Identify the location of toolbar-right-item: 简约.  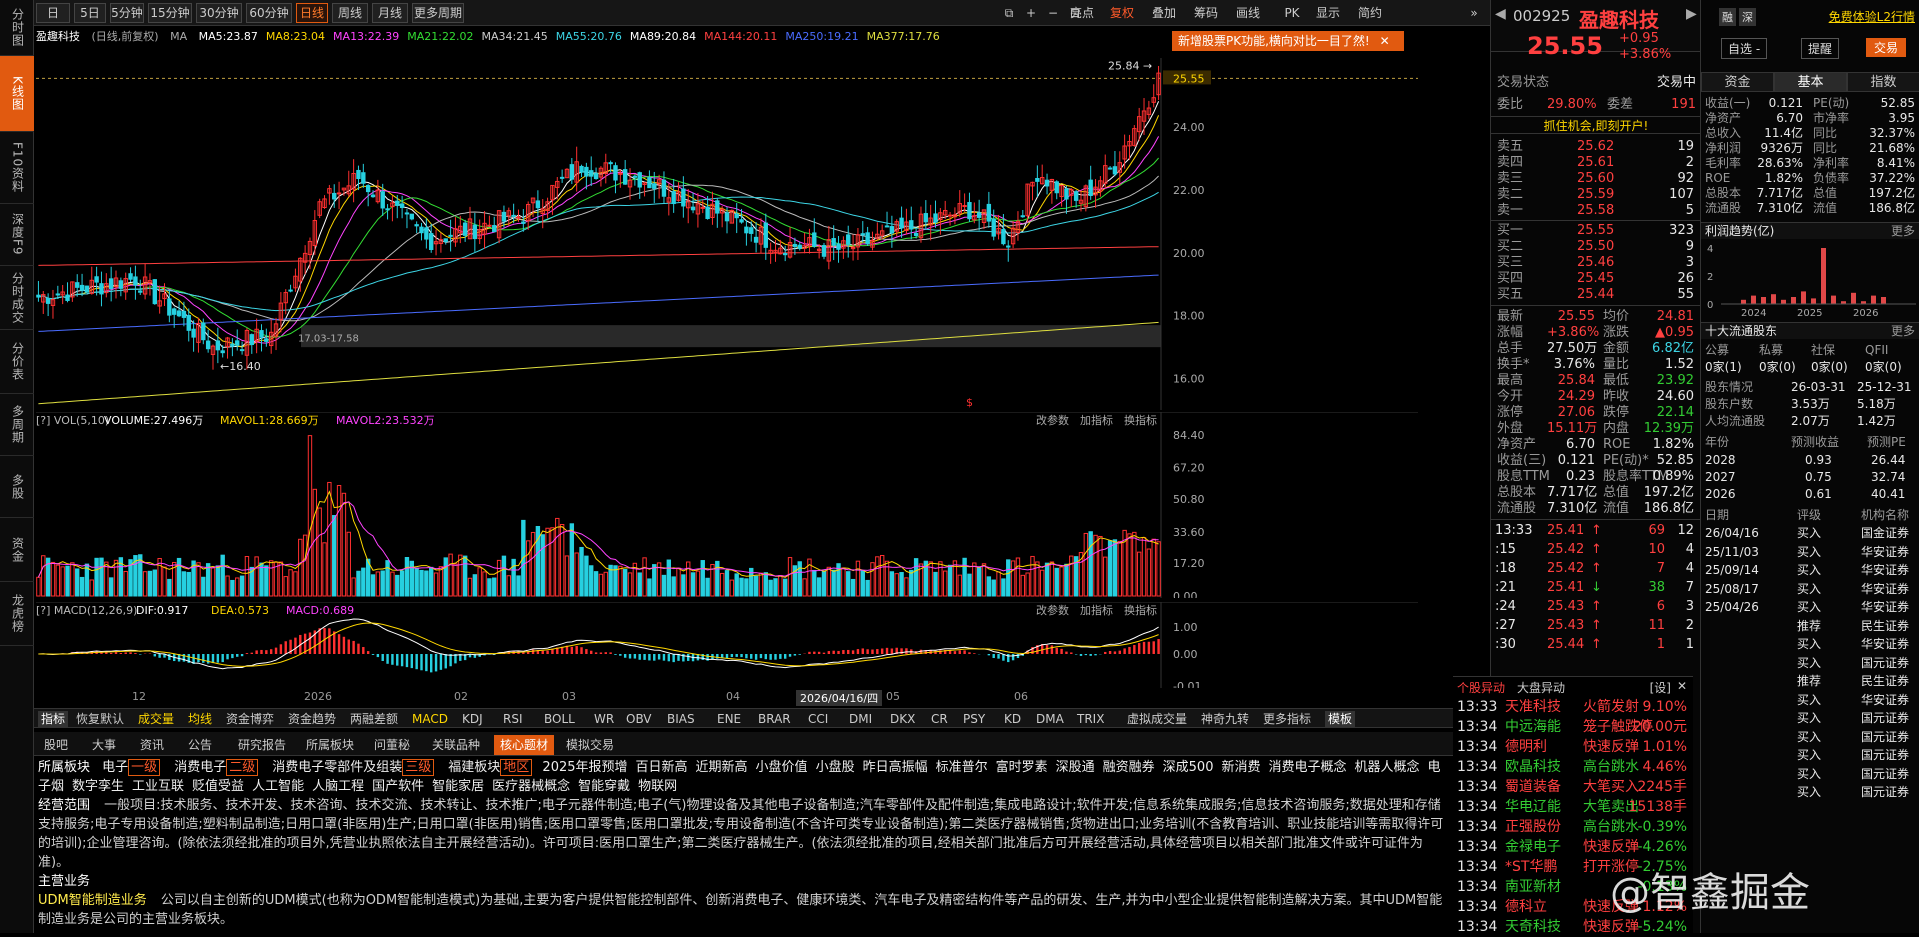
(1370, 13).